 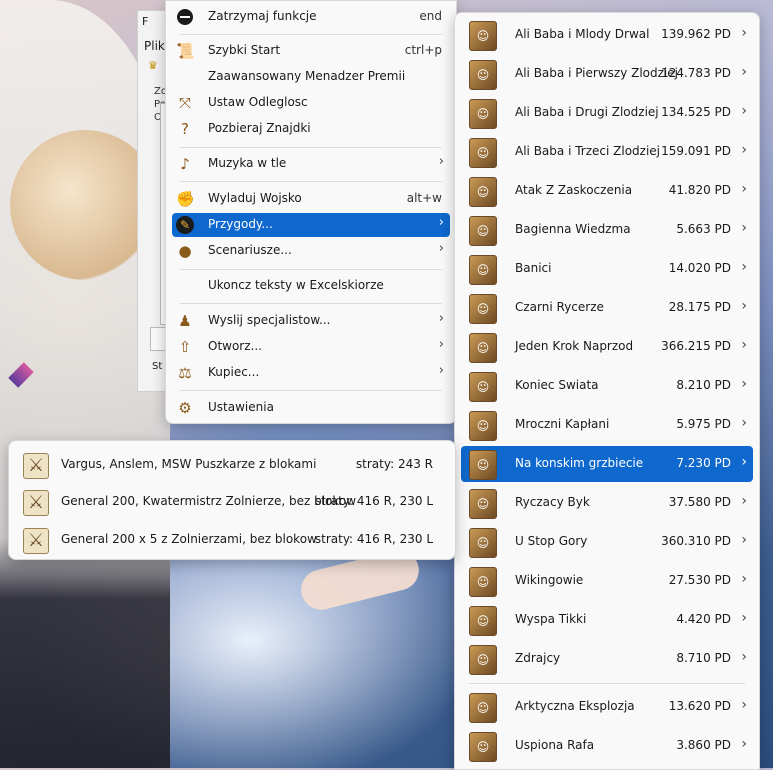 What do you see at coordinates (555, 745) in the screenshot?
I see `adventure-name: Uspiona Rafa` at bounding box center [555, 745].